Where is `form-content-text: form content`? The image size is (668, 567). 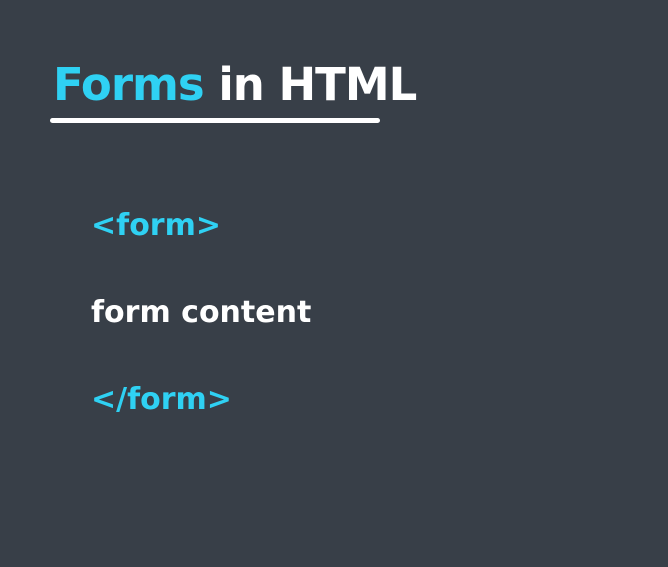 form-content-text: form content is located at coordinates (201, 312).